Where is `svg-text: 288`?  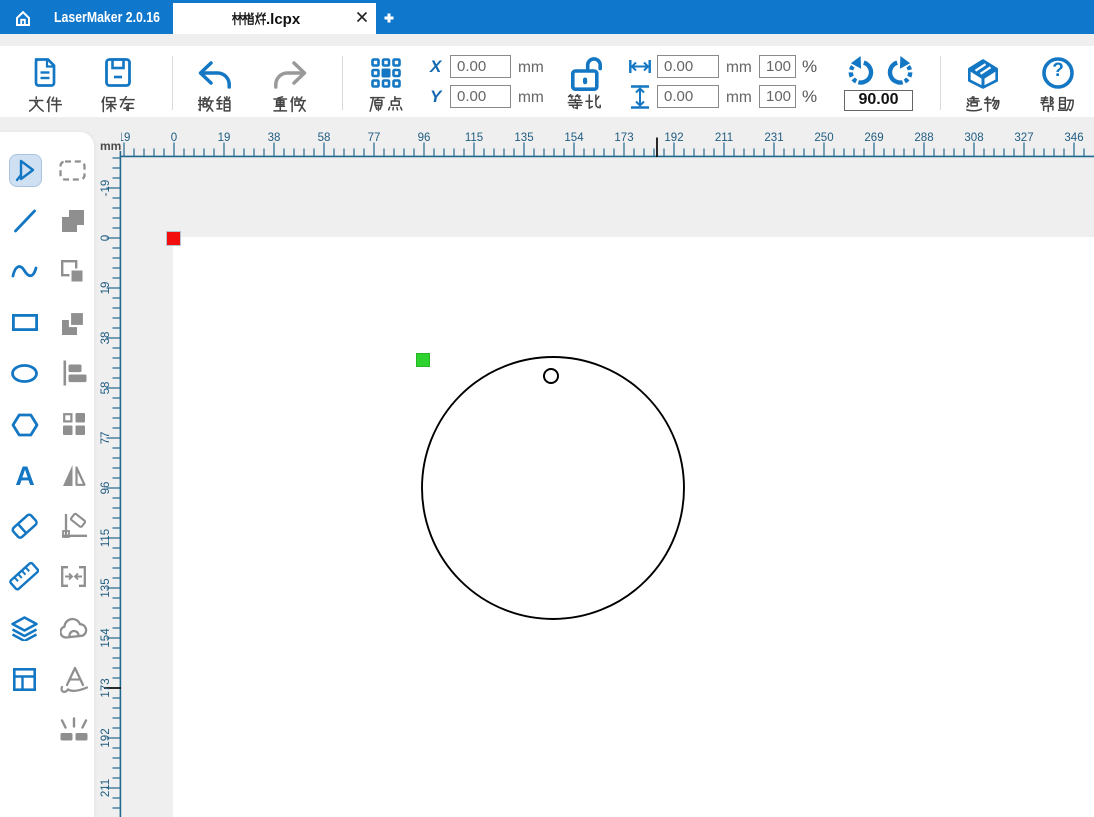
svg-text: 288 is located at coordinates (923, 138).